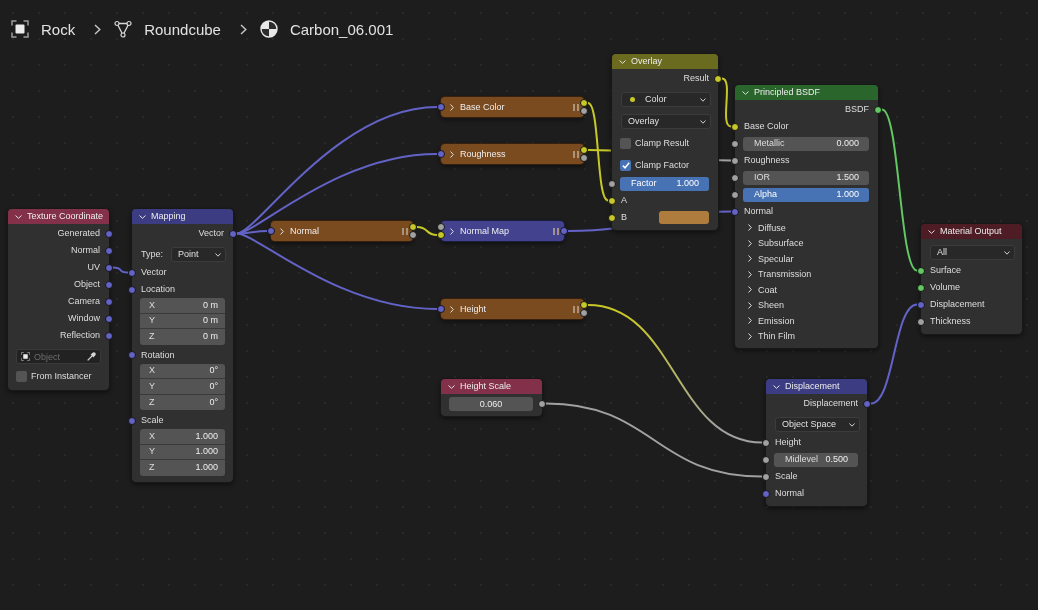  Describe the element at coordinates (806, 290) in the screenshot. I see `panel-header: Coat` at that location.